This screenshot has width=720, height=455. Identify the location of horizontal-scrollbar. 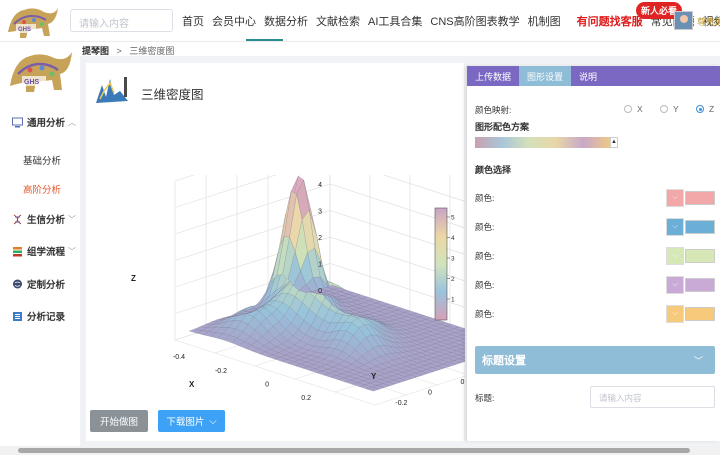
(360, 450).